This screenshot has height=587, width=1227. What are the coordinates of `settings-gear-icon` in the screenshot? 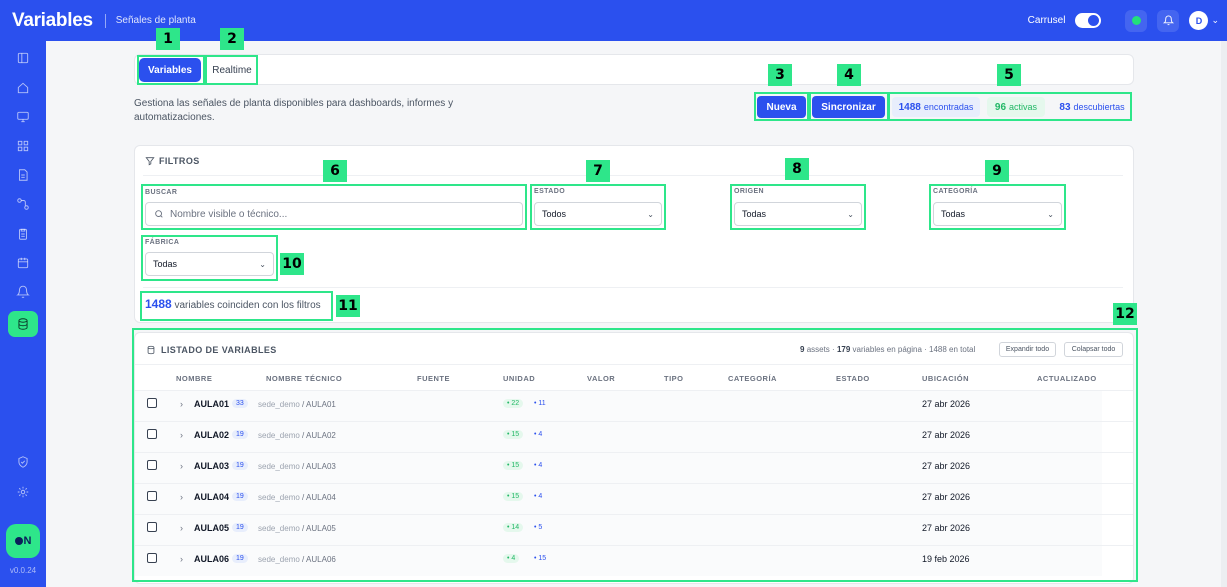 It's located at (23, 492).